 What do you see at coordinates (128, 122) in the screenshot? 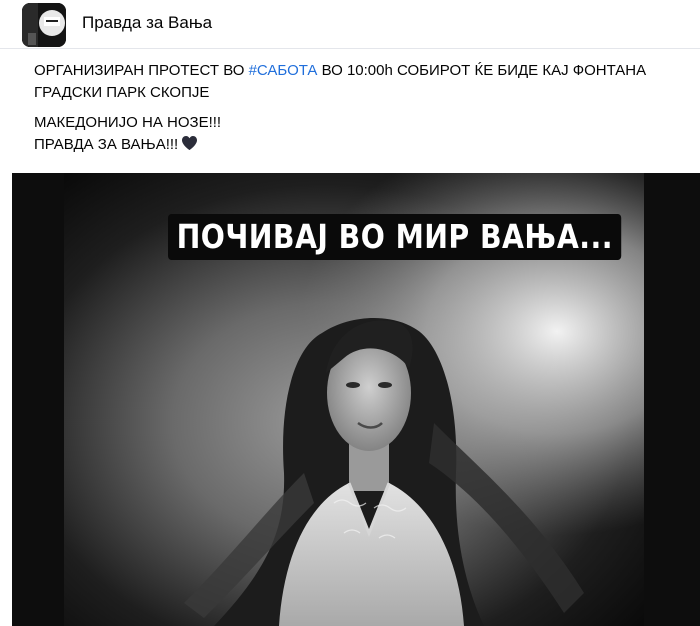
I see `caption-text: МАКЕДОНИЈО НА НОЗЕ!!!` at bounding box center [128, 122].